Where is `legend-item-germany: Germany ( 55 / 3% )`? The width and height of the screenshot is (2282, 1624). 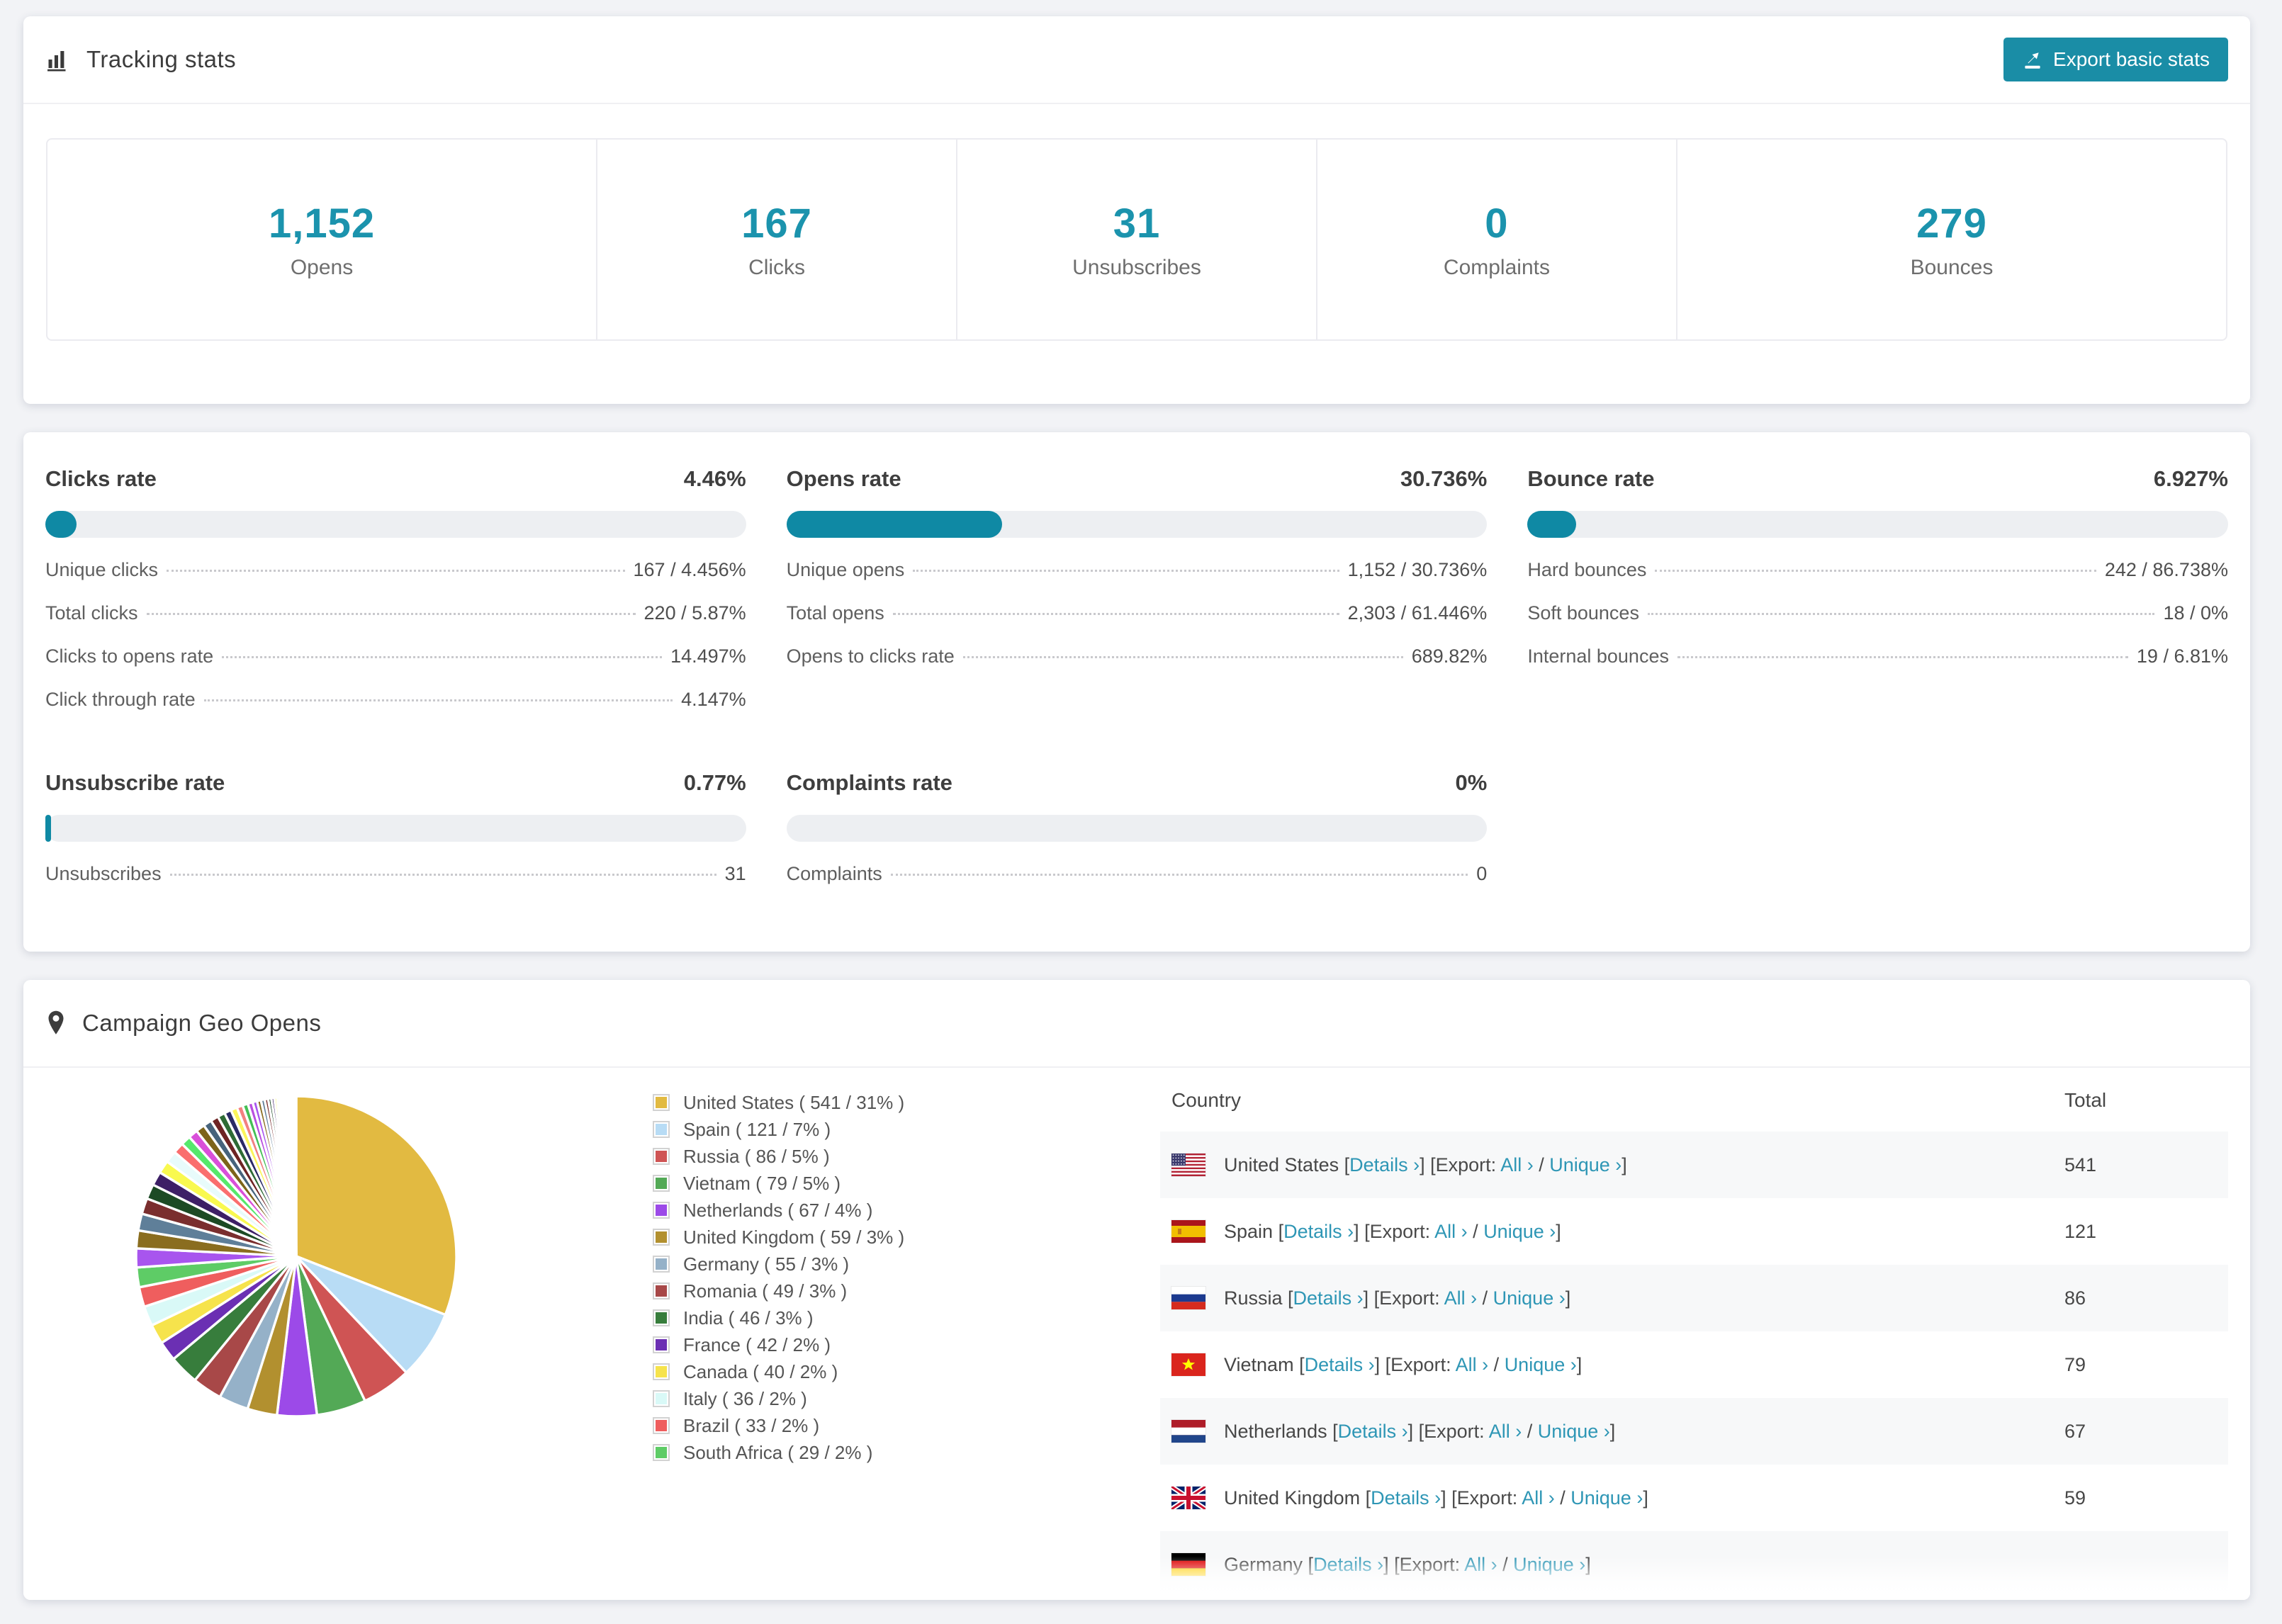 legend-item-germany: Germany ( 55 / 3% ) is located at coordinates (880, 1265).